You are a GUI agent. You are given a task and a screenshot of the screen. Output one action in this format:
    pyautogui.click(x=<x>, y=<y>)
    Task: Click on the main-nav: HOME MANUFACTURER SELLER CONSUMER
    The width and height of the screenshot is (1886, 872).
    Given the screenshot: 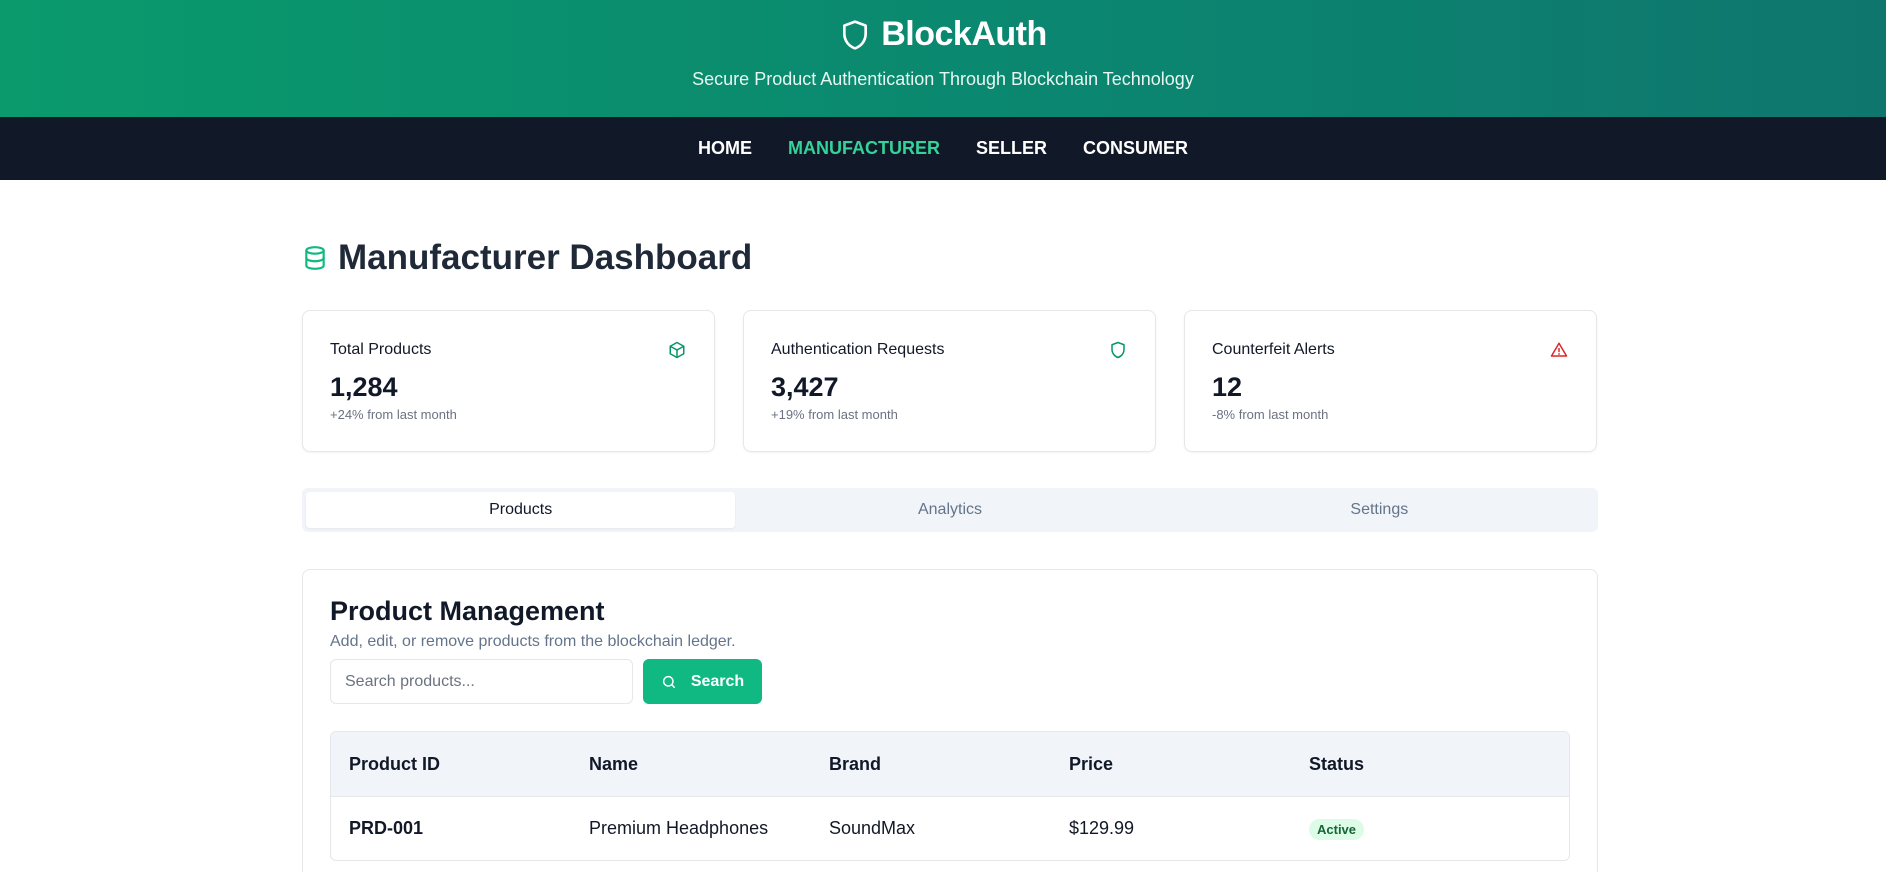 What is the action you would take?
    pyautogui.click(x=943, y=148)
    